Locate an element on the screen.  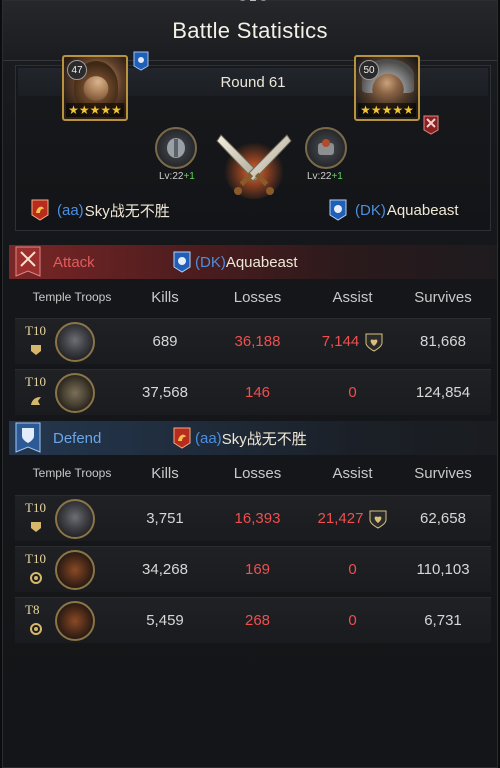
assist-cell: 21,427 is located at coordinates (352, 519).